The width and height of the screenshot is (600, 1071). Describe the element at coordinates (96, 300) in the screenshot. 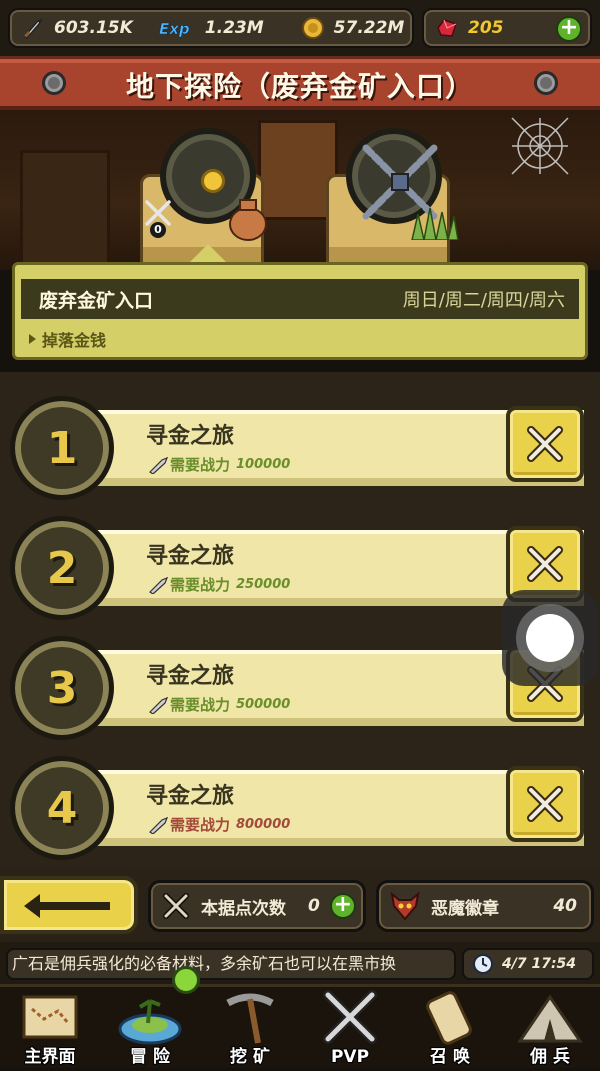

I see `location-name: 废弃金矿入口` at that location.